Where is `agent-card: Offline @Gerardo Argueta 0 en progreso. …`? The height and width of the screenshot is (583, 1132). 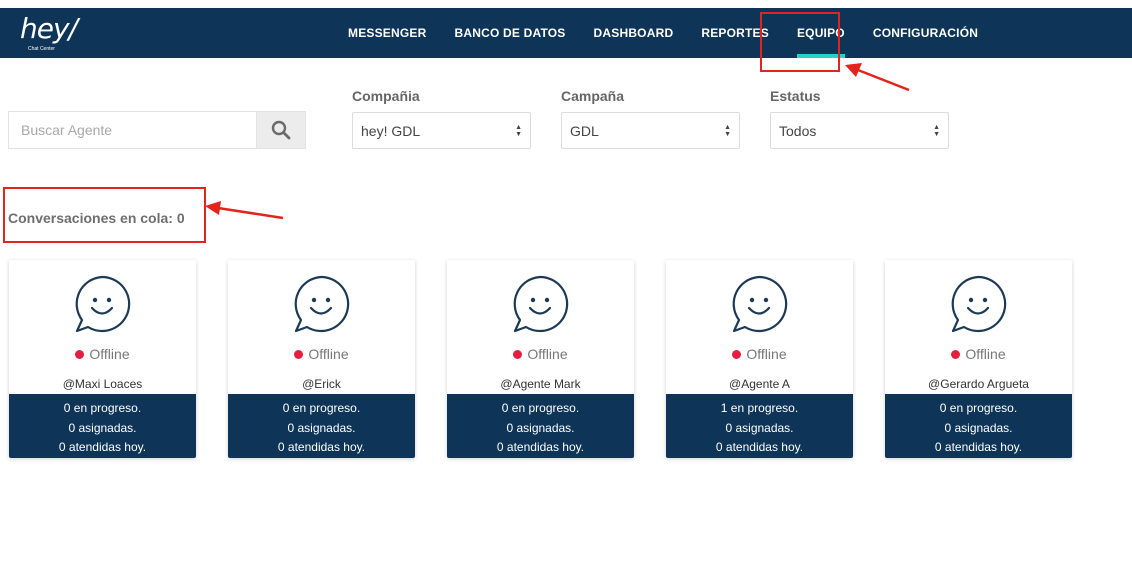
agent-card: Offline @Gerardo Argueta 0 en progreso. … is located at coordinates (978, 359).